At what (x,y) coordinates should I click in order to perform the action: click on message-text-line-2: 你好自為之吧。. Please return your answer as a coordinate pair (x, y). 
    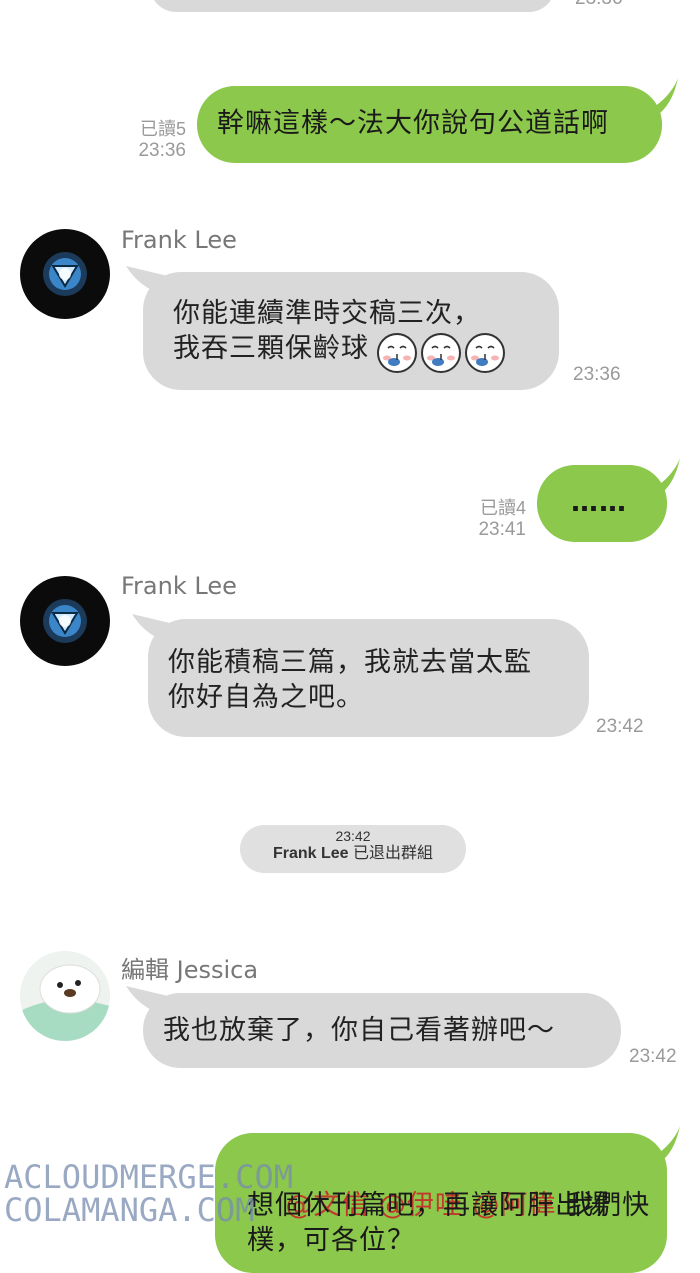
    Looking at the image, I should click on (266, 697).